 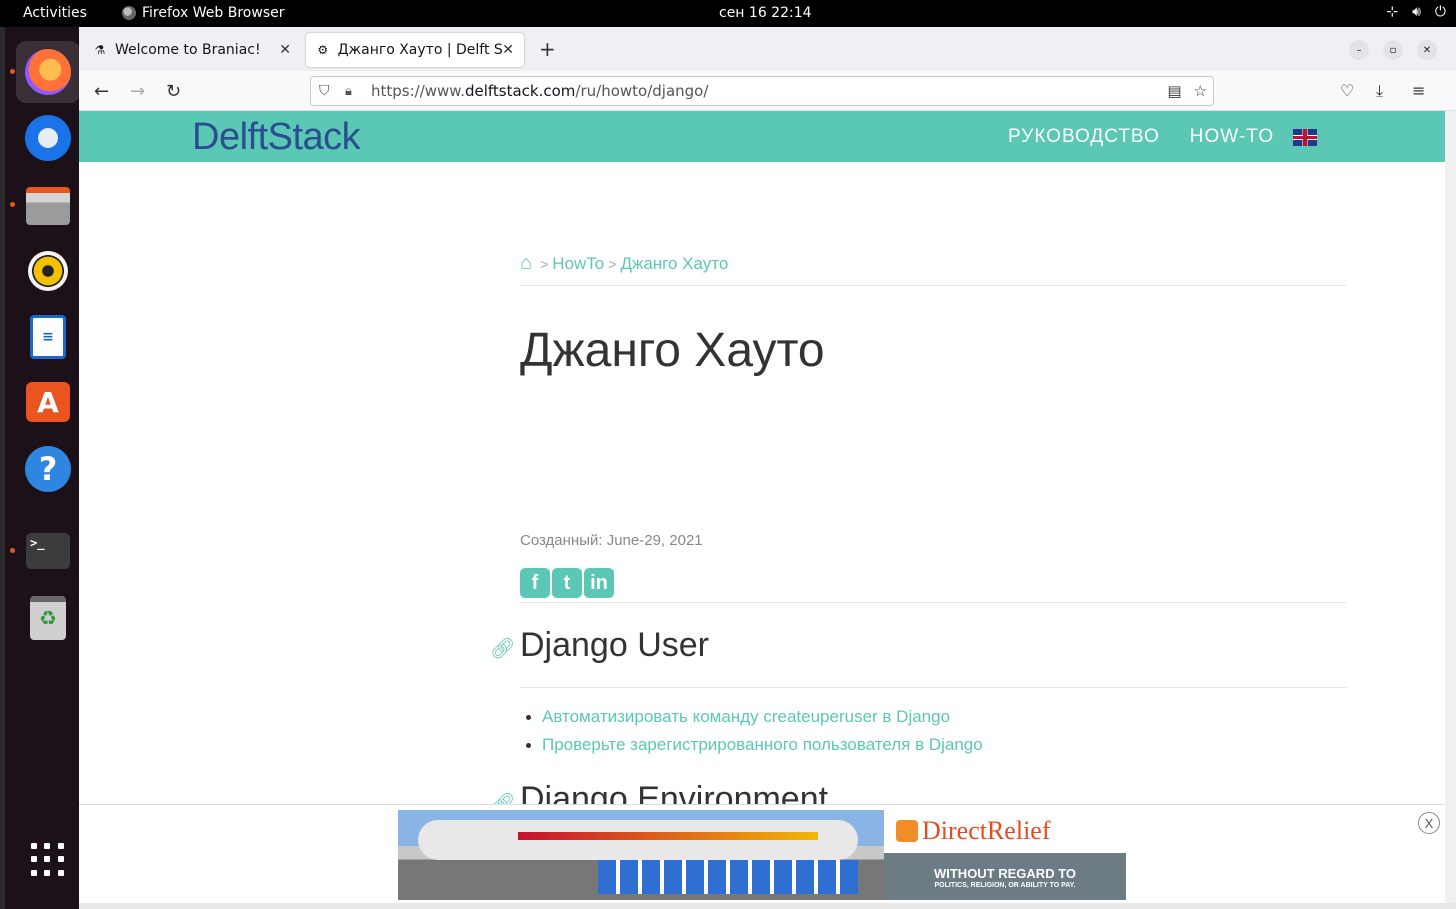 What do you see at coordinates (672, 350) in the screenshot?
I see `page-title: Джанго Хауто` at bounding box center [672, 350].